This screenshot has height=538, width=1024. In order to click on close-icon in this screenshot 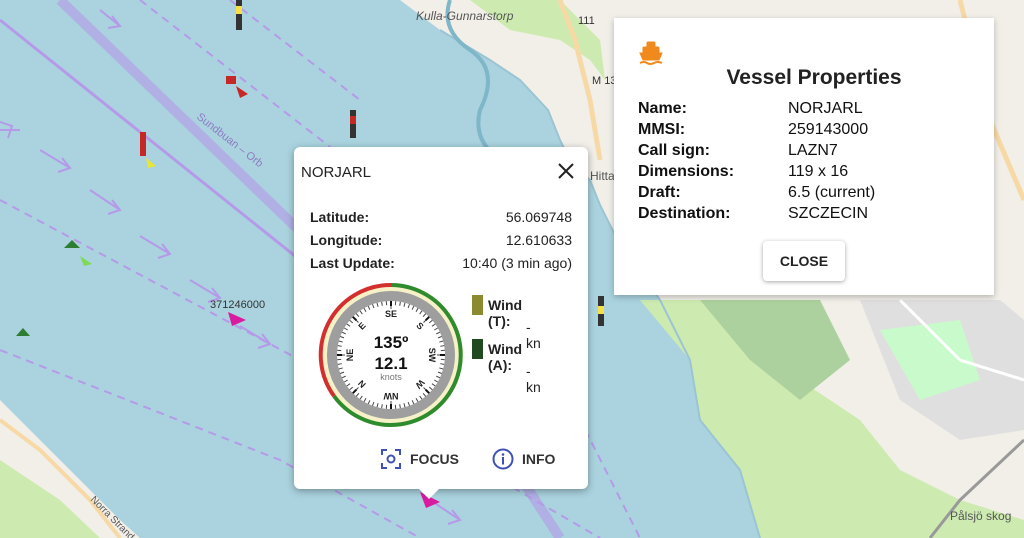, I will do `click(566, 171)`.